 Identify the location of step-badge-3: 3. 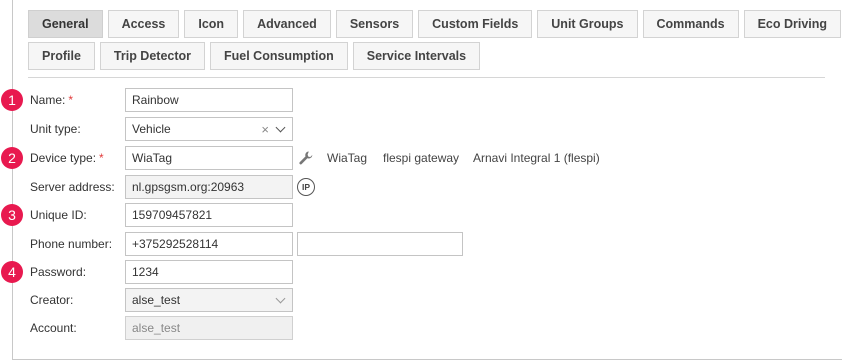
(12, 215).